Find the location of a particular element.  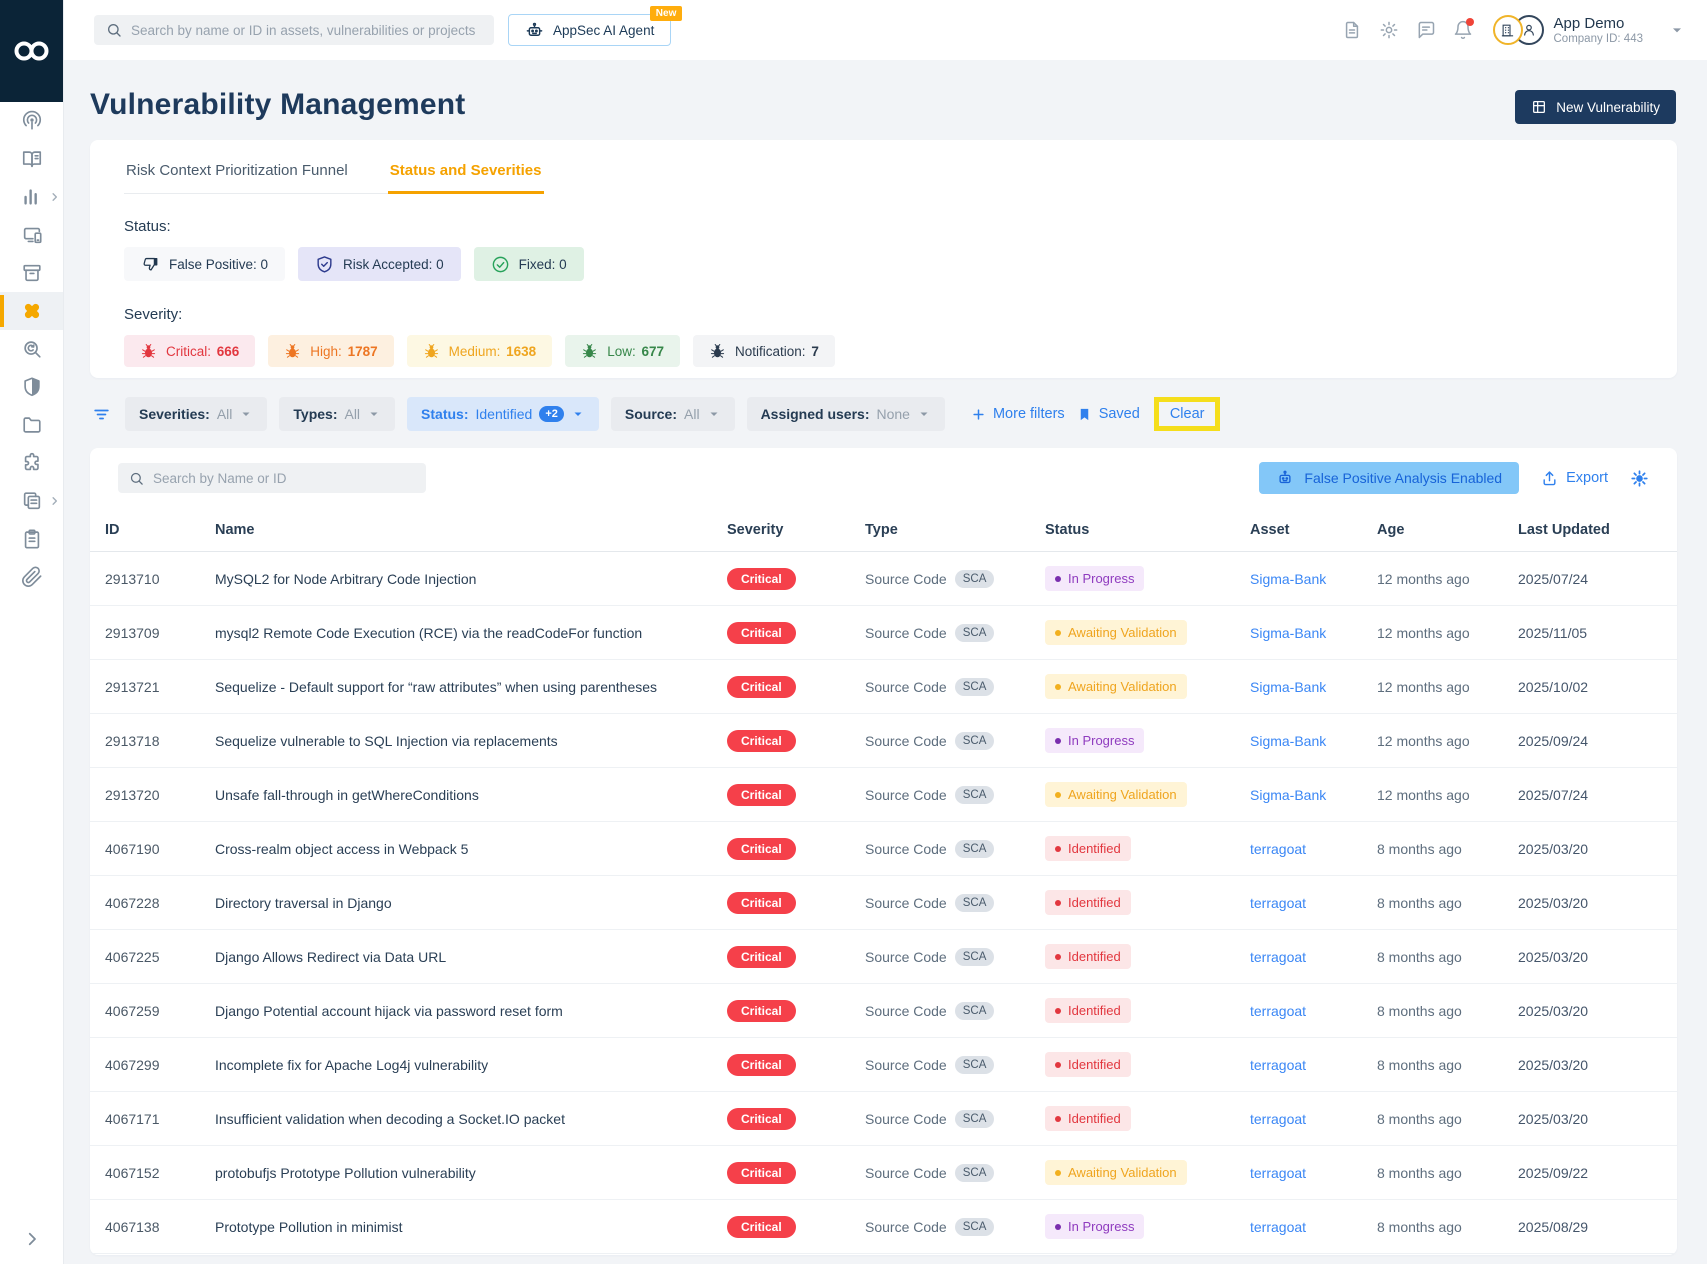

severity-chip-notification: Notification: 7 is located at coordinates (764, 351).